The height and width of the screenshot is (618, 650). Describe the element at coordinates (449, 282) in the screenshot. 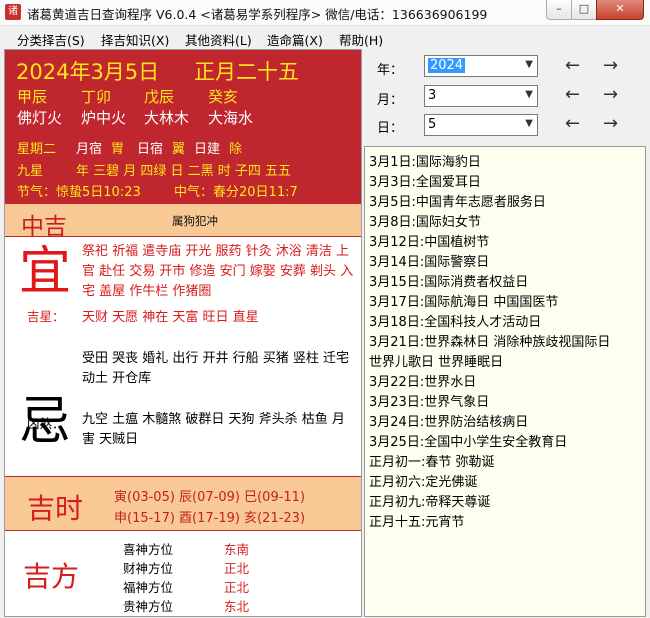

I see `list-item: 3月15日:国际消费者权益日` at that location.